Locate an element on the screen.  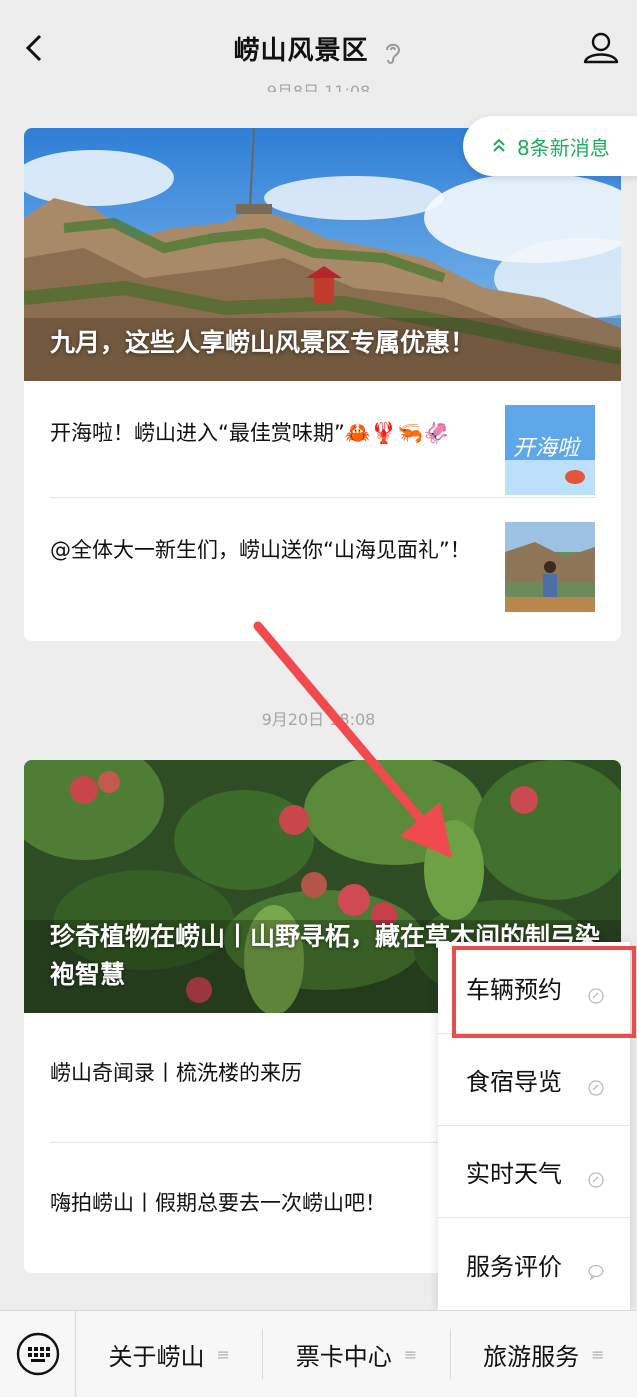
tab-label: 关于崂山 is located at coordinates (156, 1356).